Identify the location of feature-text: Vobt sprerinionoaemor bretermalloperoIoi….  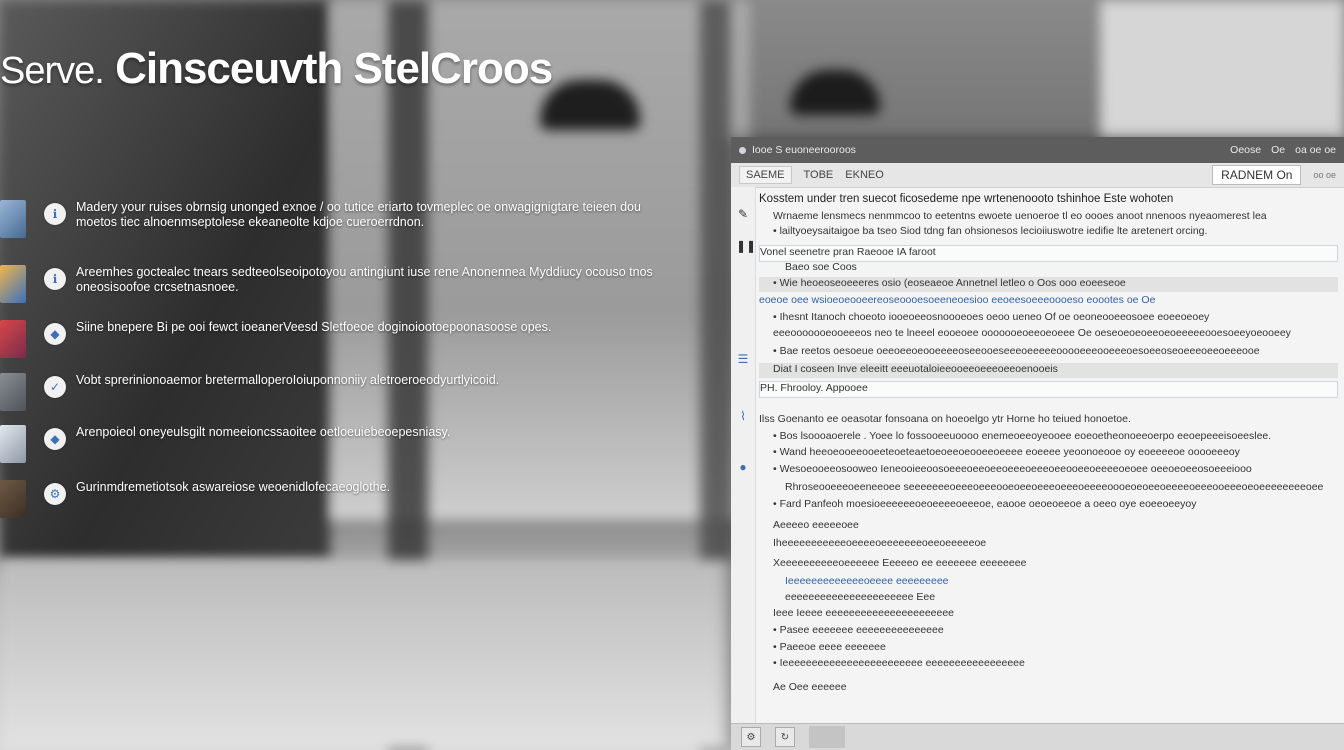
(288, 380).